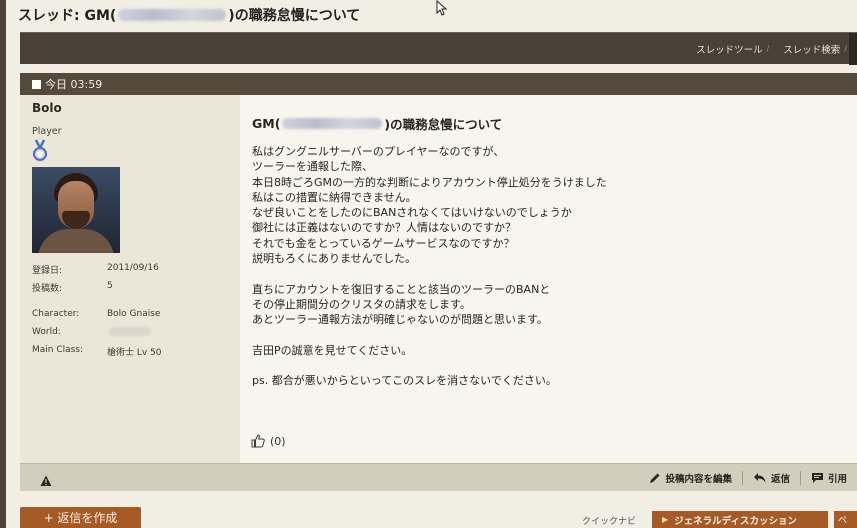 Image resolution: width=857 pixels, height=528 pixels. I want to click on window-edge, so click(3, 264).